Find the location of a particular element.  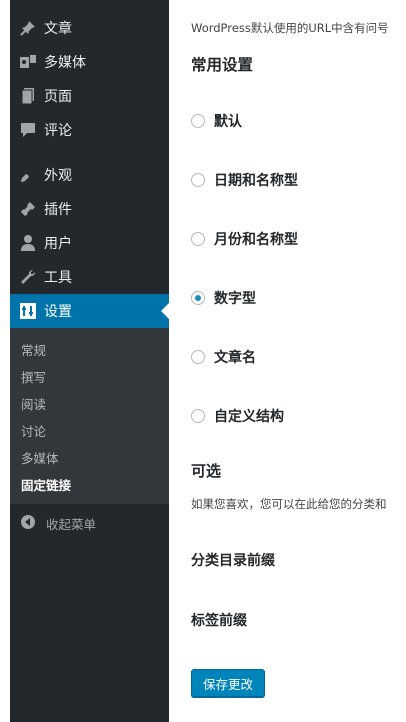

radio-dot is located at coordinates (198, 298).